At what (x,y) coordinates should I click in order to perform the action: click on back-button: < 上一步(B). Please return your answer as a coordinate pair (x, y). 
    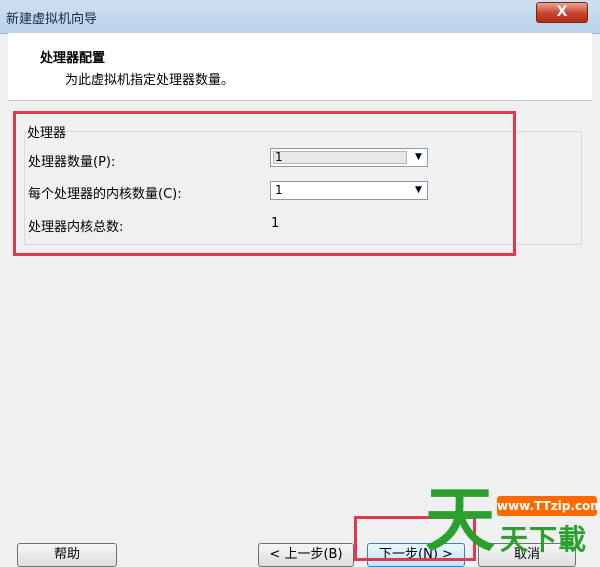
    Looking at the image, I should click on (306, 555).